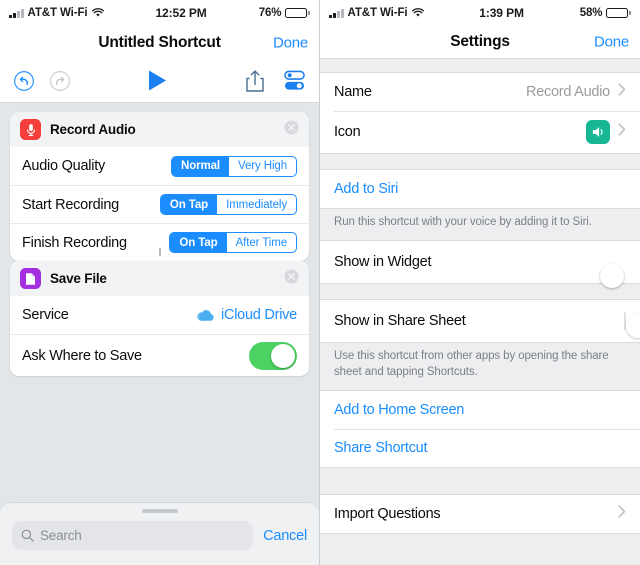  Describe the element at coordinates (261, 242) in the screenshot. I see `segment-option-1: After Time` at that location.